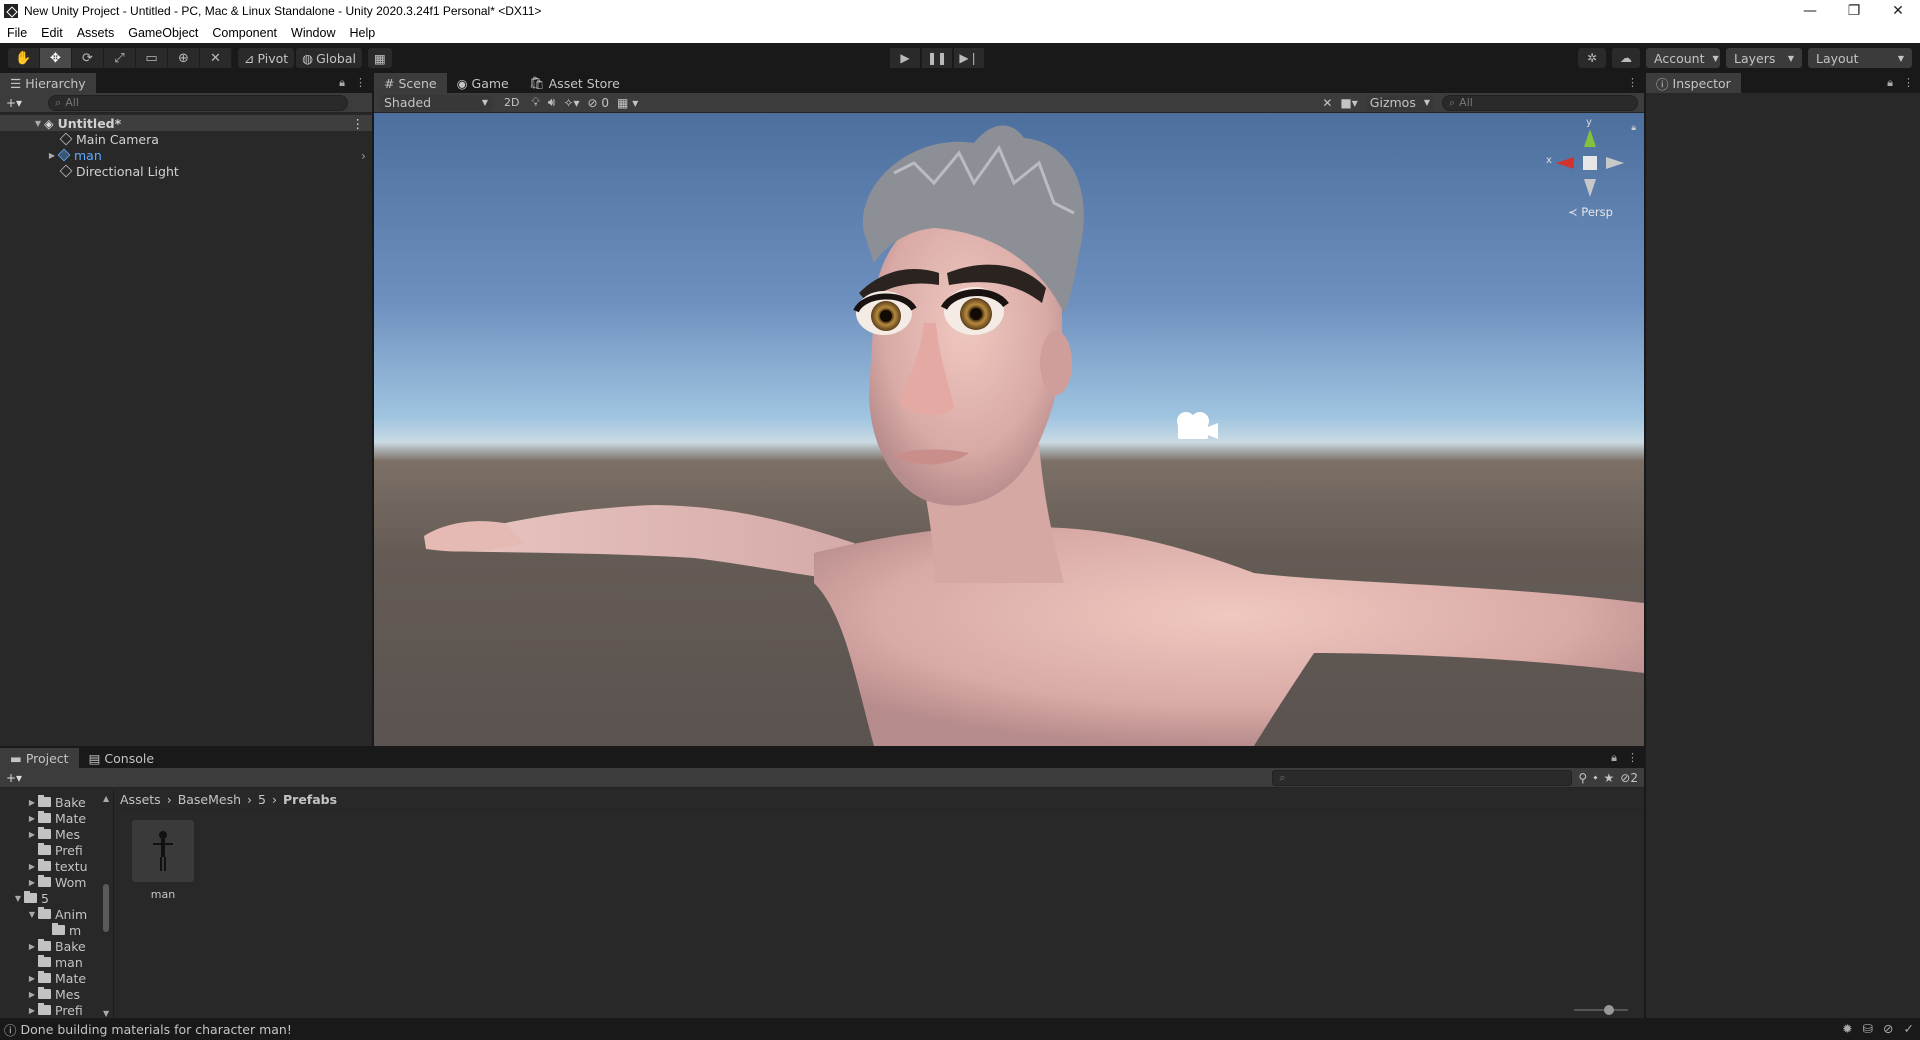  Describe the element at coordinates (1422, 777) in the screenshot. I see `project-search-input: ⌕` at that location.